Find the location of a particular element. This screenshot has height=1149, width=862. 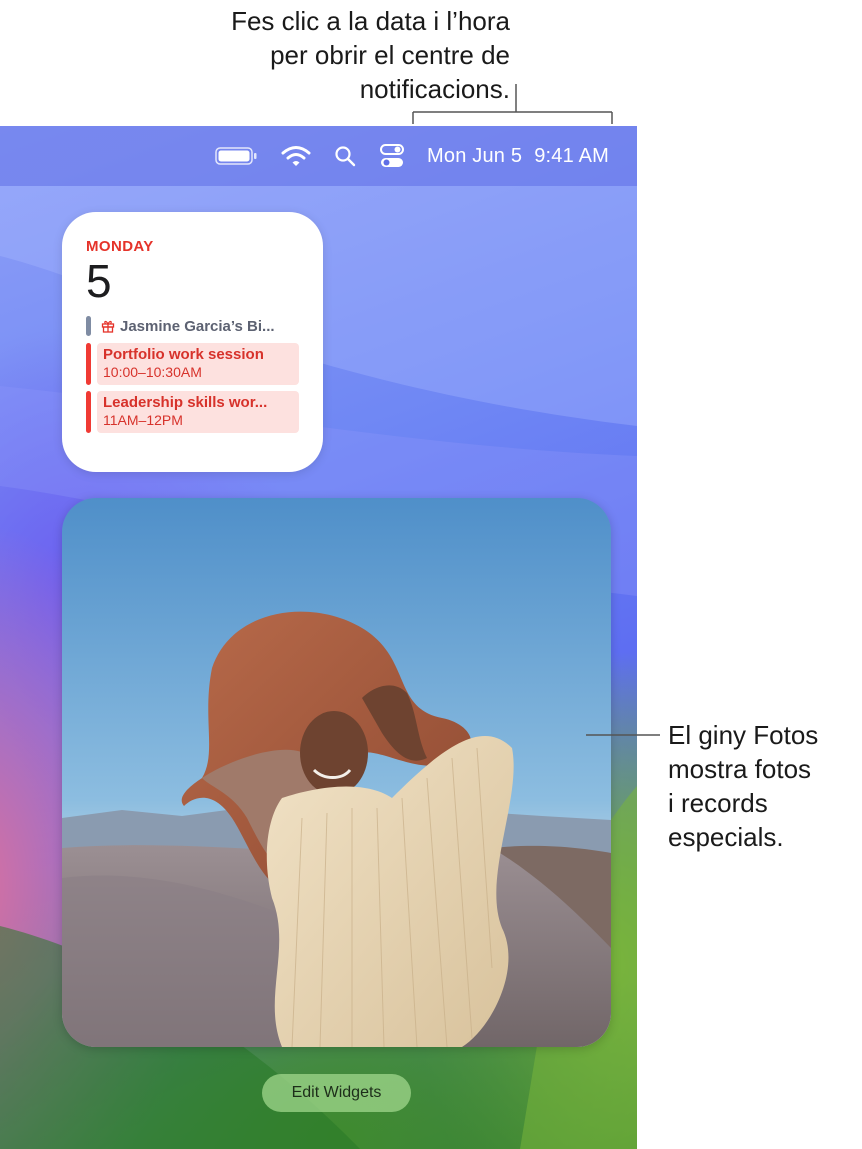

event-title: Portfolio work session is located at coordinates (183, 354).